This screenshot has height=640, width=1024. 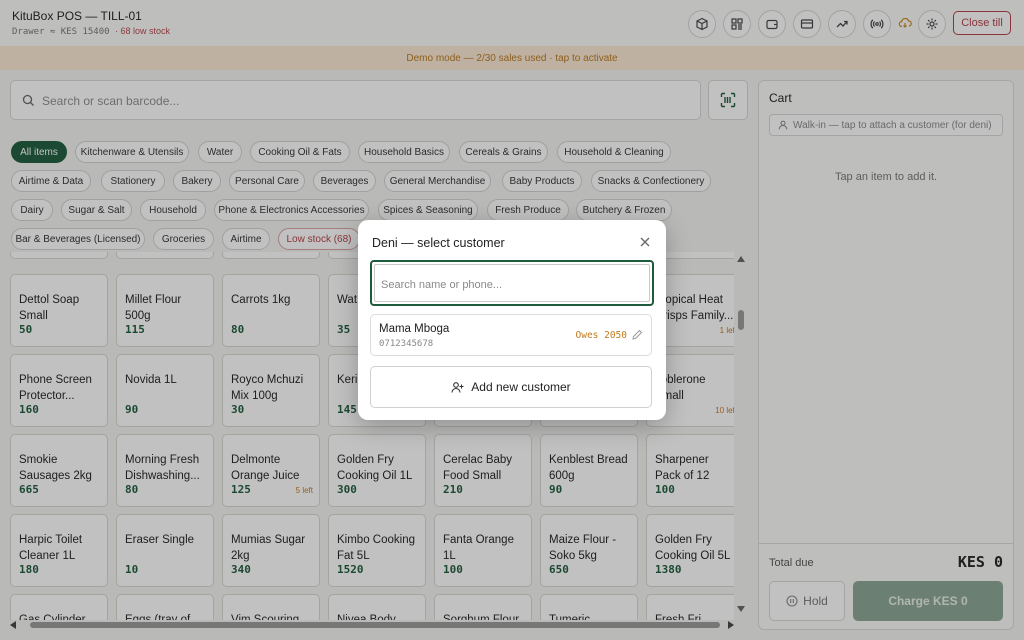 What do you see at coordinates (637, 334) in the screenshot?
I see `edit-icon` at bounding box center [637, 334].